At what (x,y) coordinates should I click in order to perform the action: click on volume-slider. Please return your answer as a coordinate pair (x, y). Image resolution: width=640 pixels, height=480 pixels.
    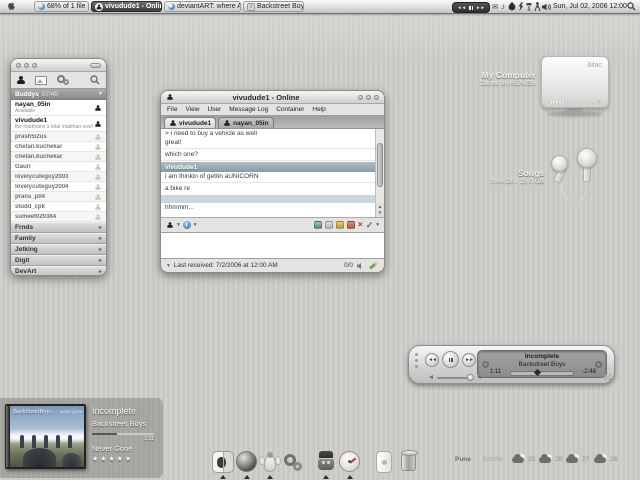
    Looking at the image, I should click on (456, 377).